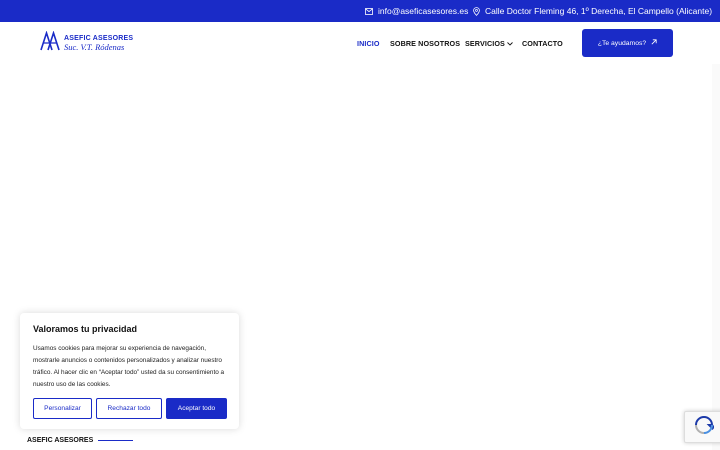 This screenshot has height=450, width=720. What do you see at coordinates (60, 440) in the screenshot?
I see `section-label-text: ASEFIC ASESORES` at bounding box center [60, 440].